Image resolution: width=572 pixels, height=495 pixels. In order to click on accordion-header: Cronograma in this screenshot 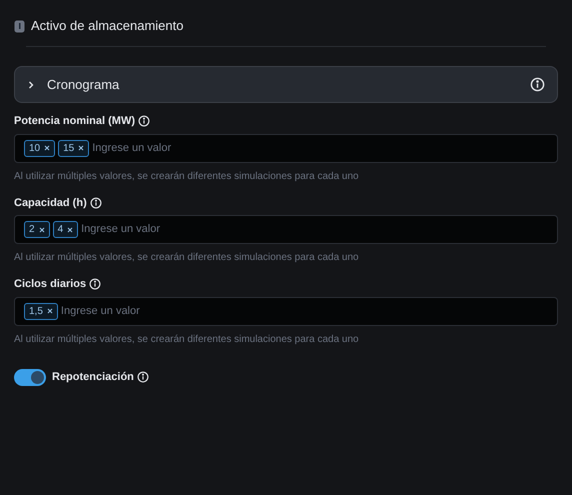, I will do `click(286, 84)`.